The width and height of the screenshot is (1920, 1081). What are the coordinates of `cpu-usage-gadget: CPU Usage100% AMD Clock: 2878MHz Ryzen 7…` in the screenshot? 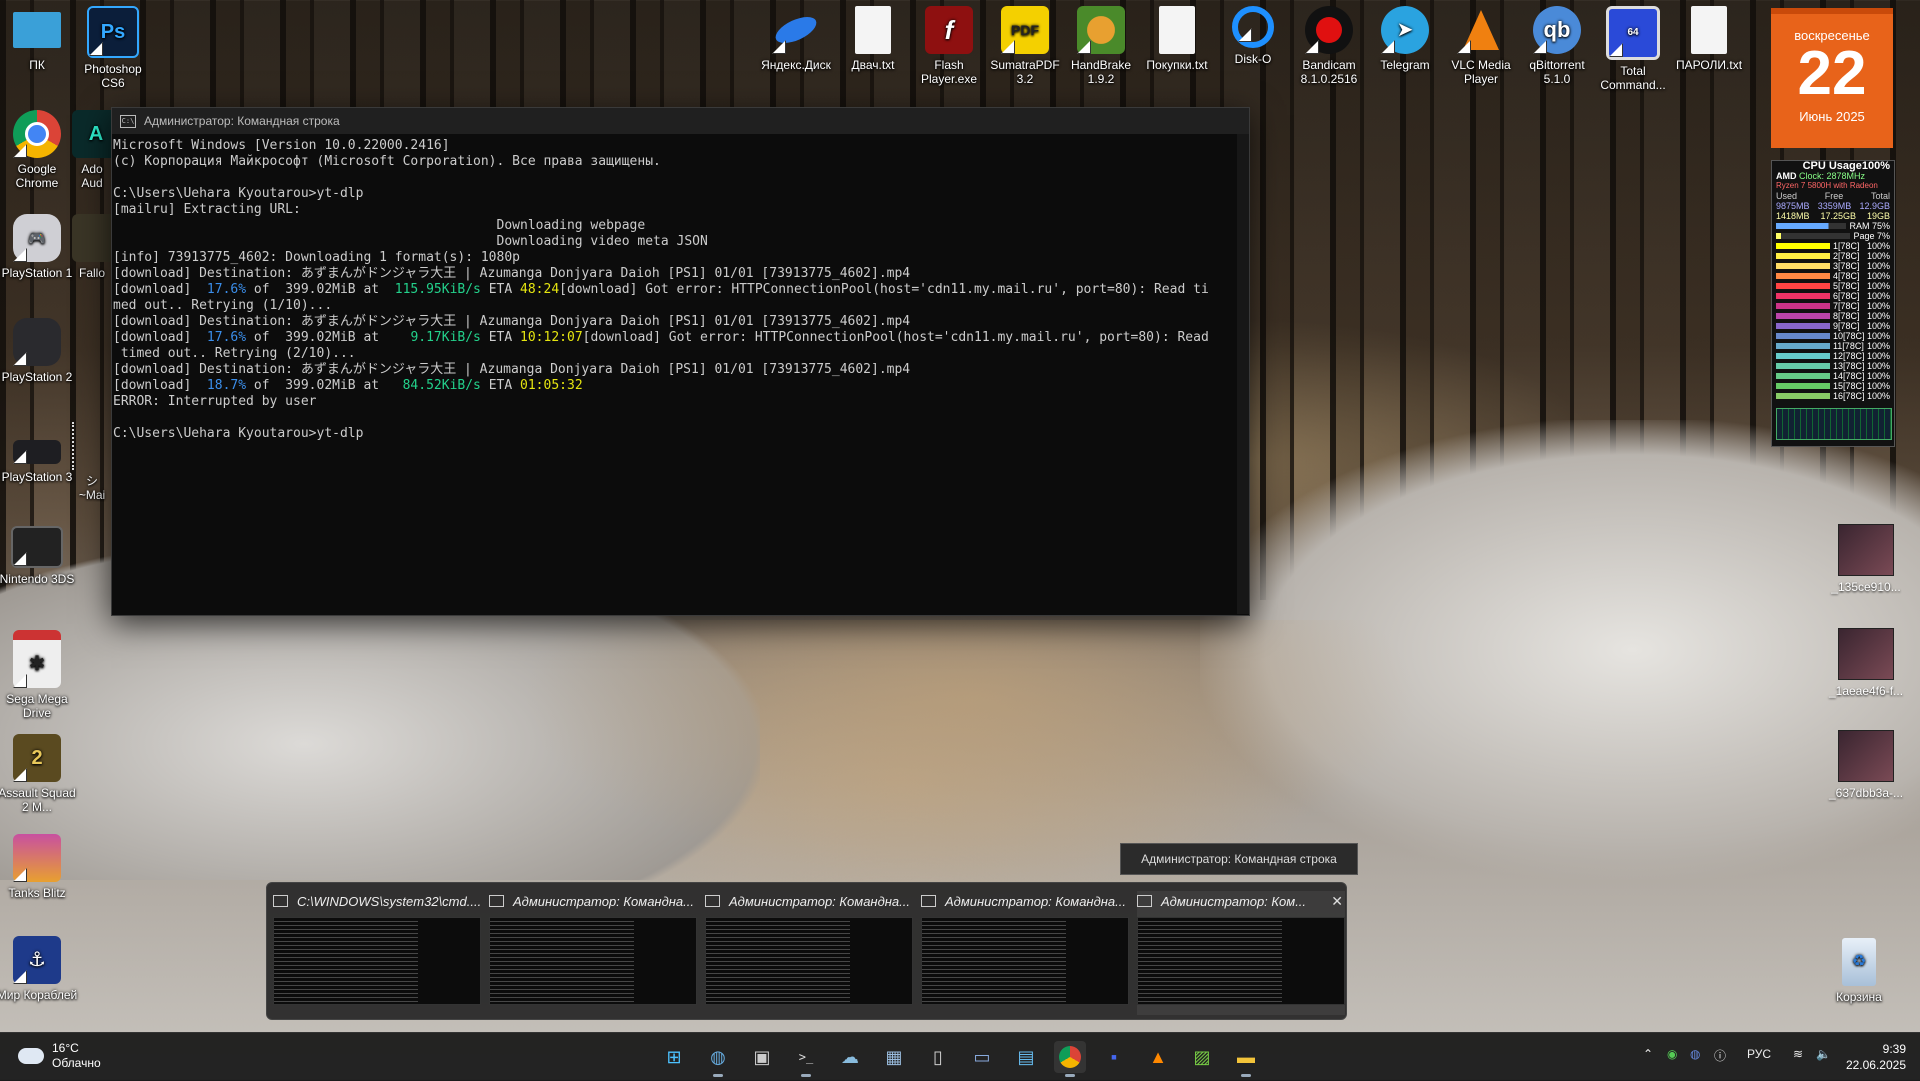 It's located at (1833, 303).